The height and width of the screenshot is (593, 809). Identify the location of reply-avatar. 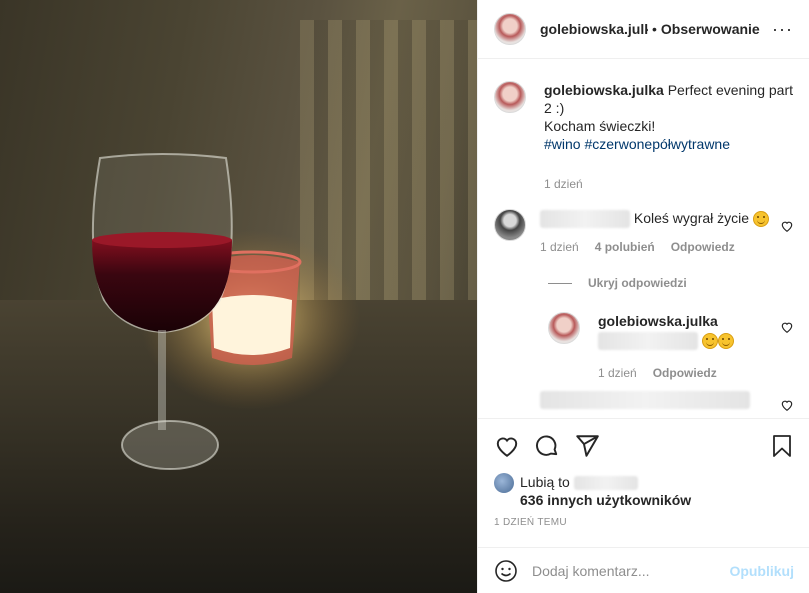
(564, 328).